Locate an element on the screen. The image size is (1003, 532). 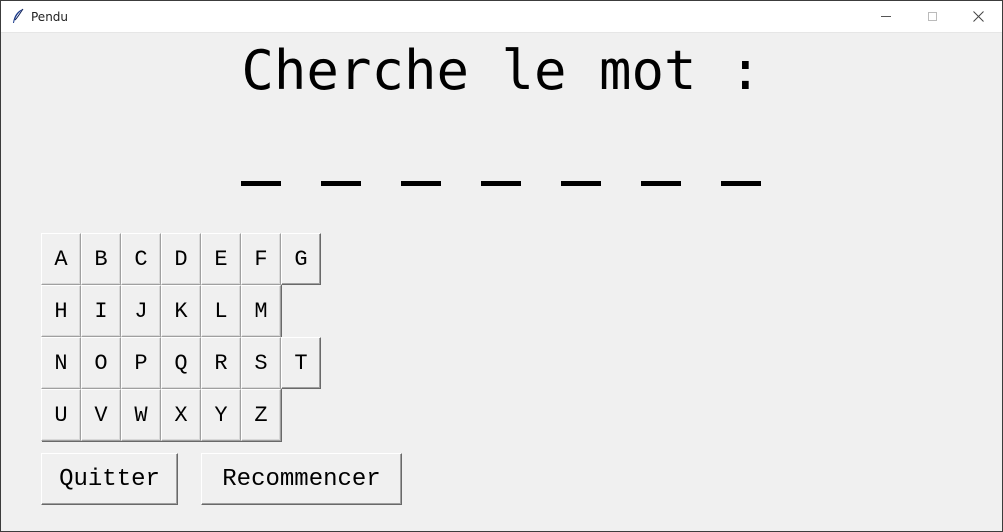
letter-key-z: Z is located at coordinates (261, 415).